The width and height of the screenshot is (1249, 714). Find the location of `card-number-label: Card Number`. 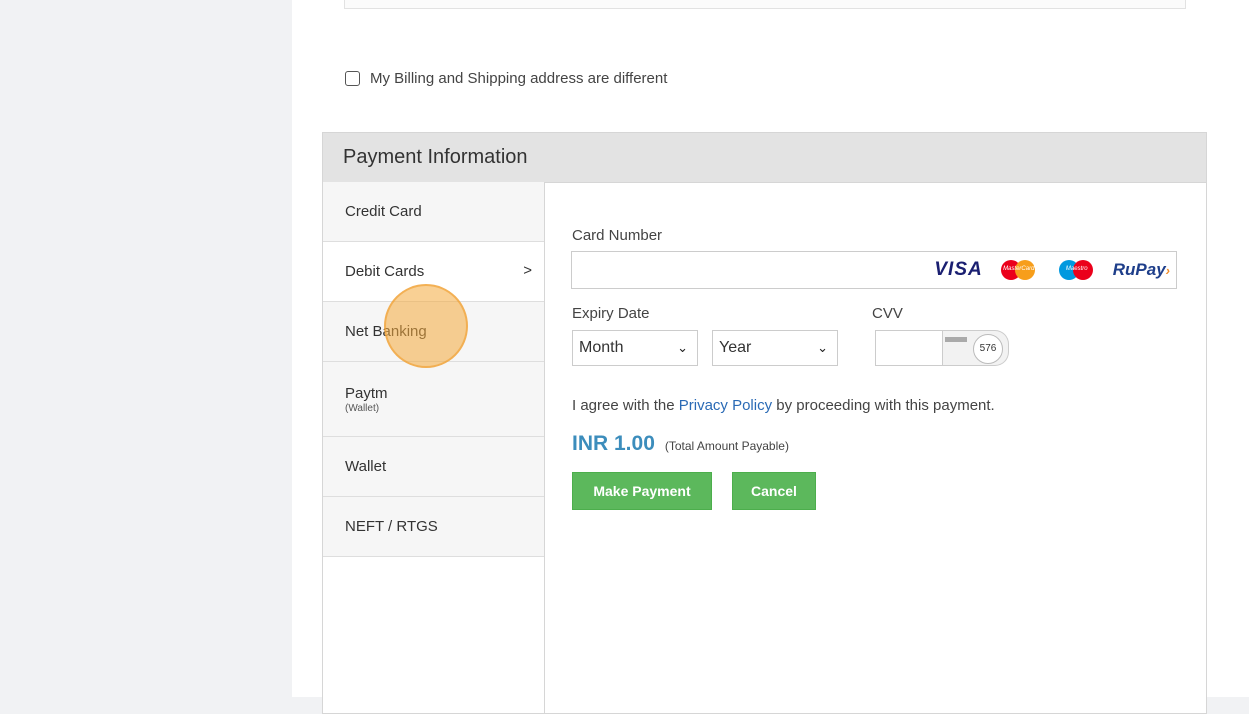

card-number-label: Card Number is located at coordinates (617, 235).